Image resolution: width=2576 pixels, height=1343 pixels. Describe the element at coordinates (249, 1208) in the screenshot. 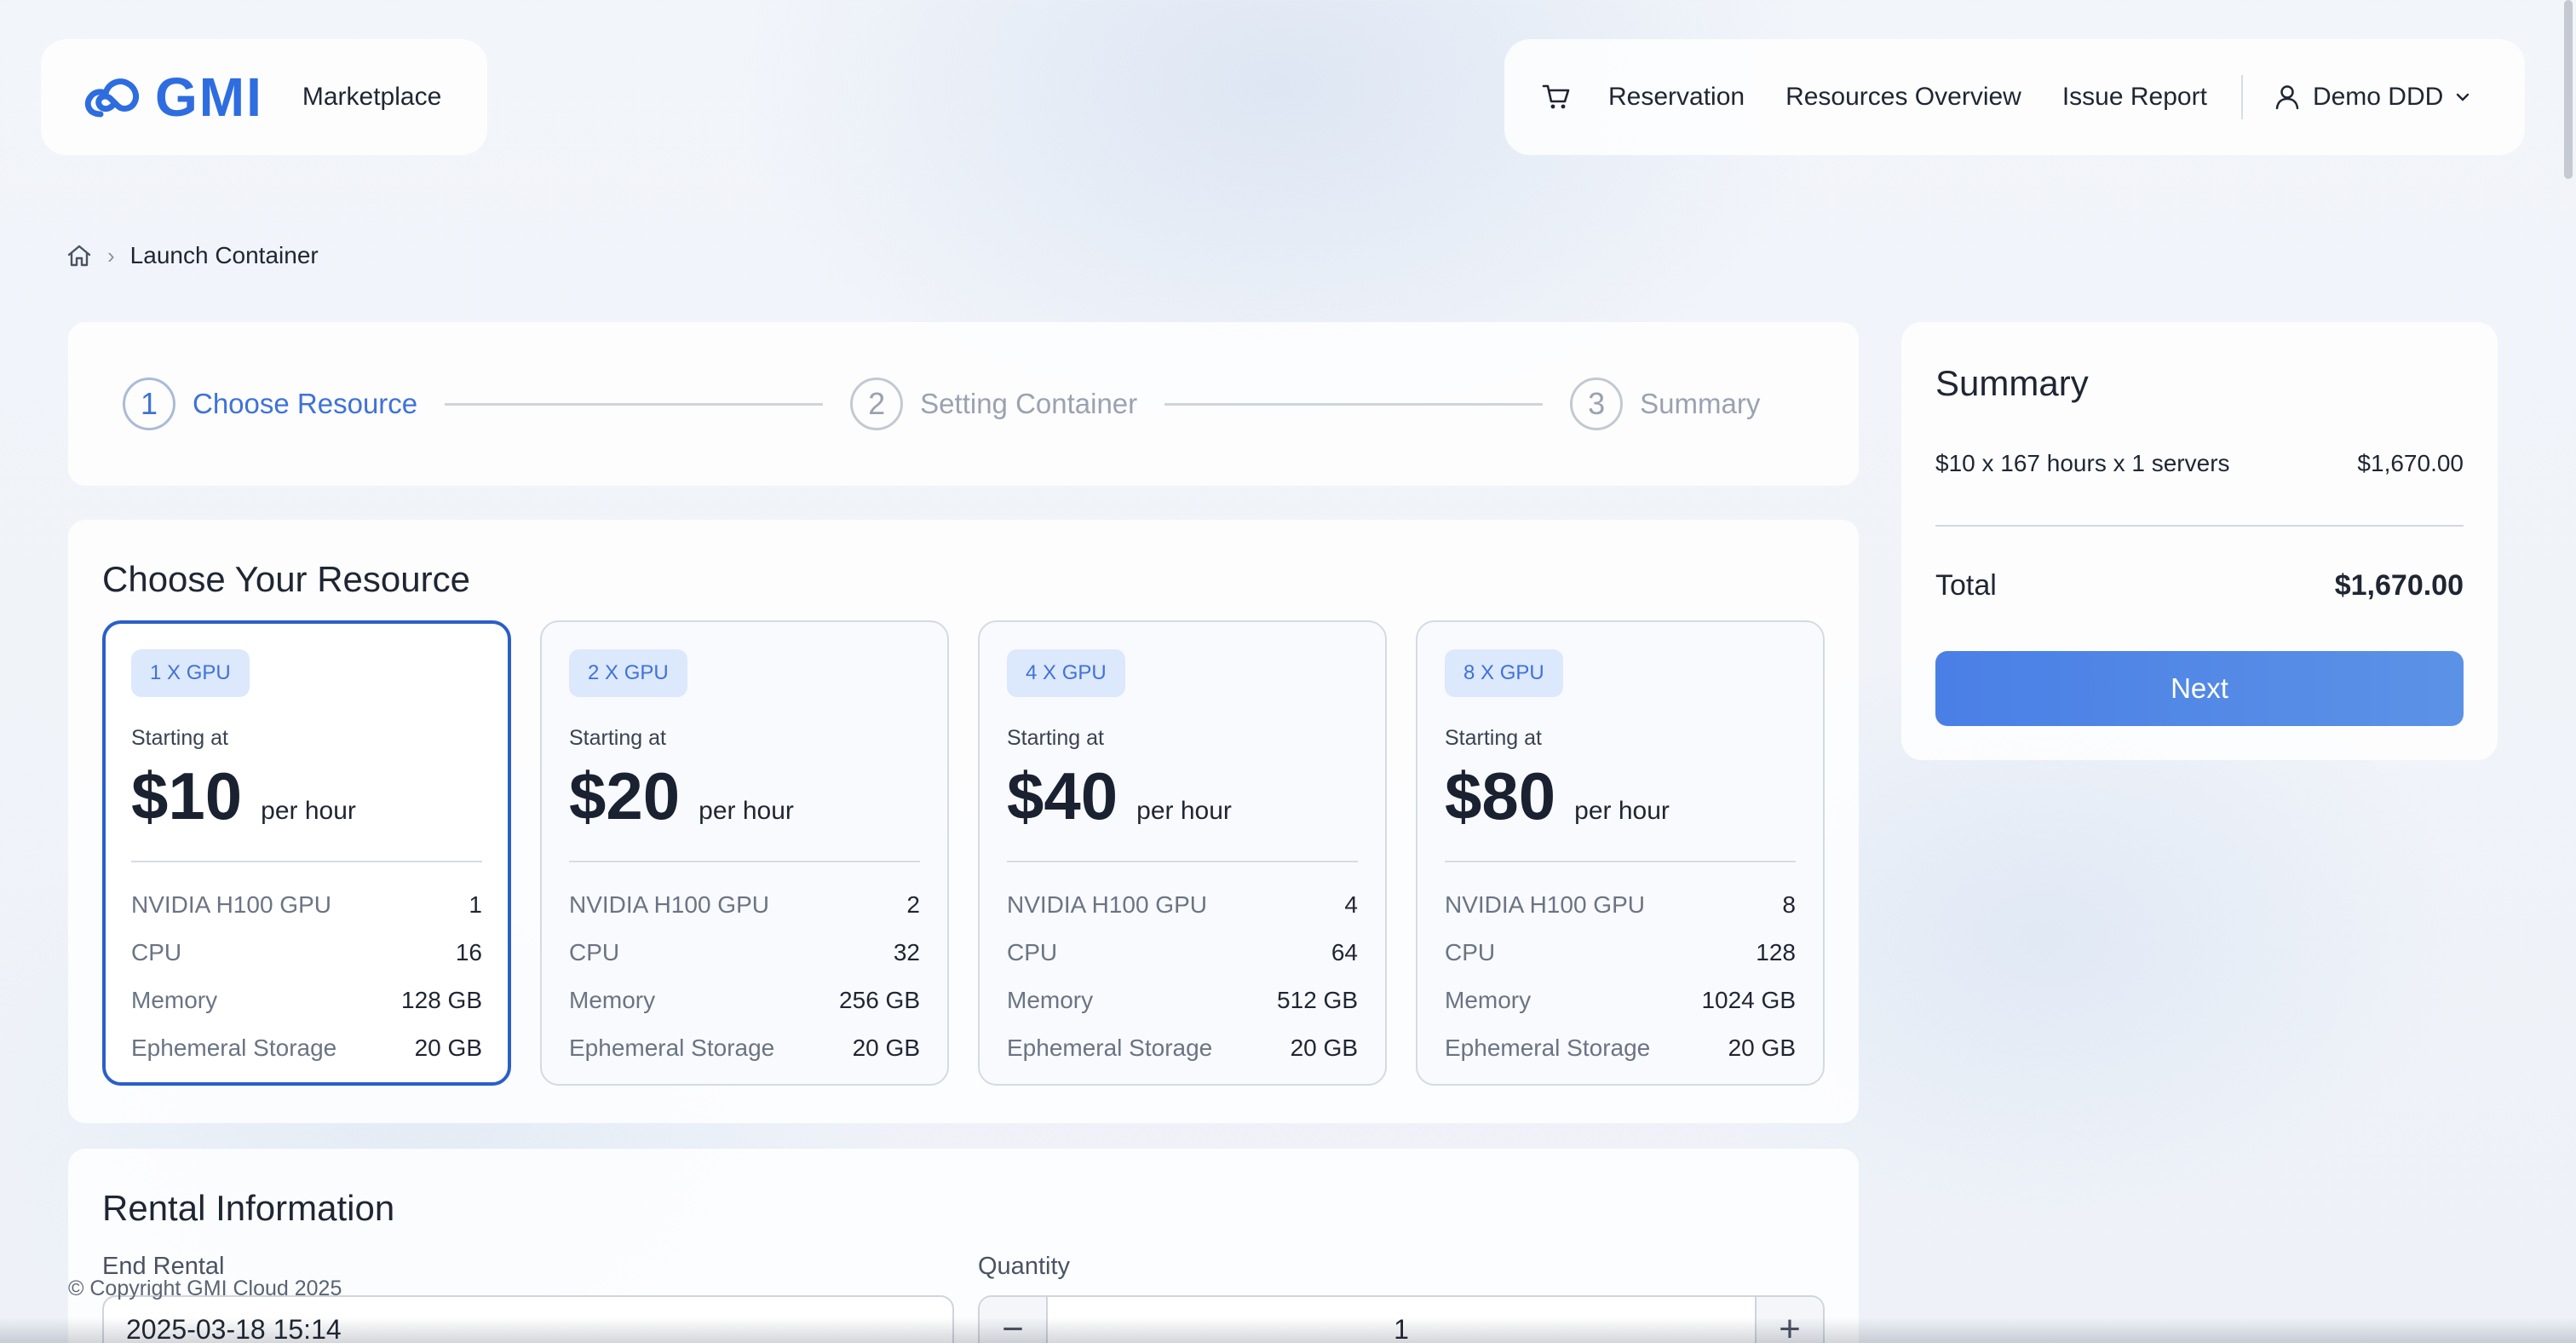

I see `section-title: Rental Information` at that location.